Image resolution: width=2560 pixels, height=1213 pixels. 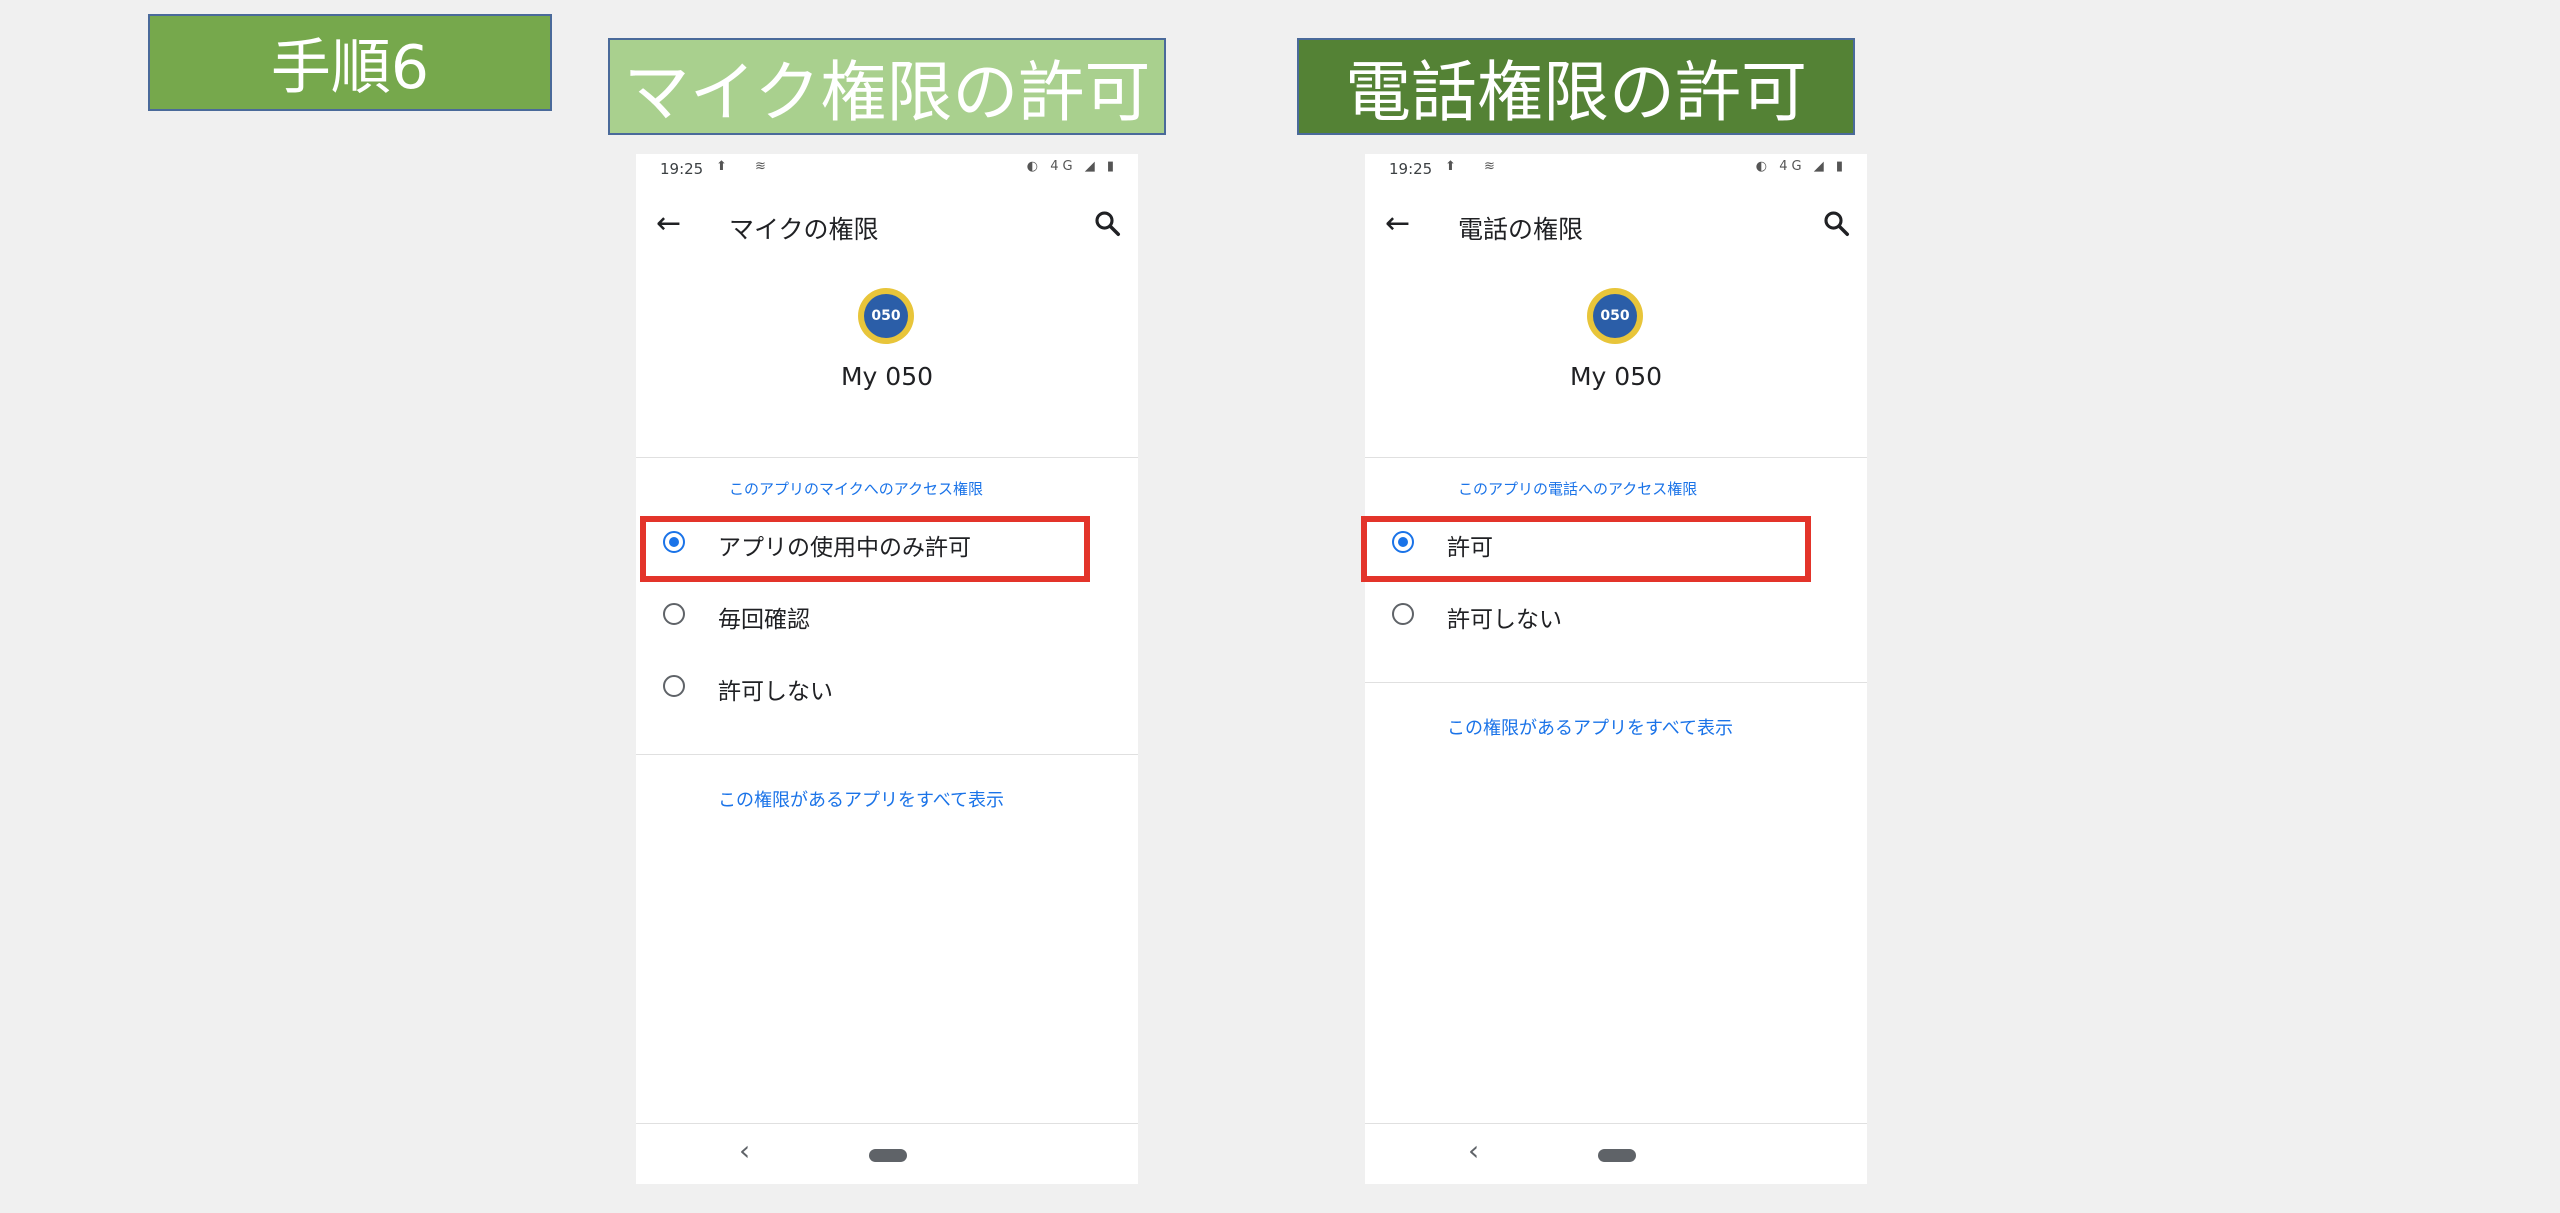 I want to click on appbar-title: 電話の権限, so click(x=1521, y=229).